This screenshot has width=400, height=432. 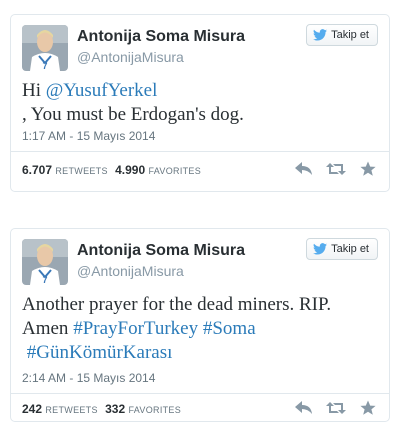 I want to click on tweet-text-amen: Amen, so click(x=48, y=328).